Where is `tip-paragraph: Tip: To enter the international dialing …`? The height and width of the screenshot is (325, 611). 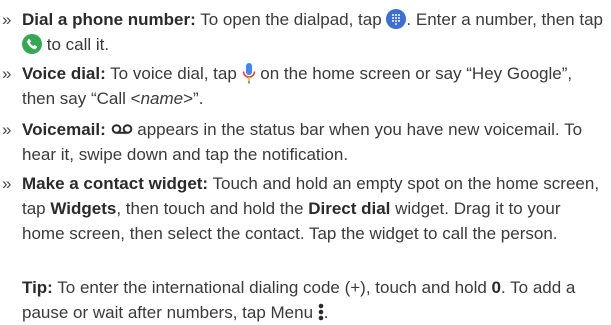
tip-paragraph: Tip: To enter the international dialing … is located at coordinates (313, 300).